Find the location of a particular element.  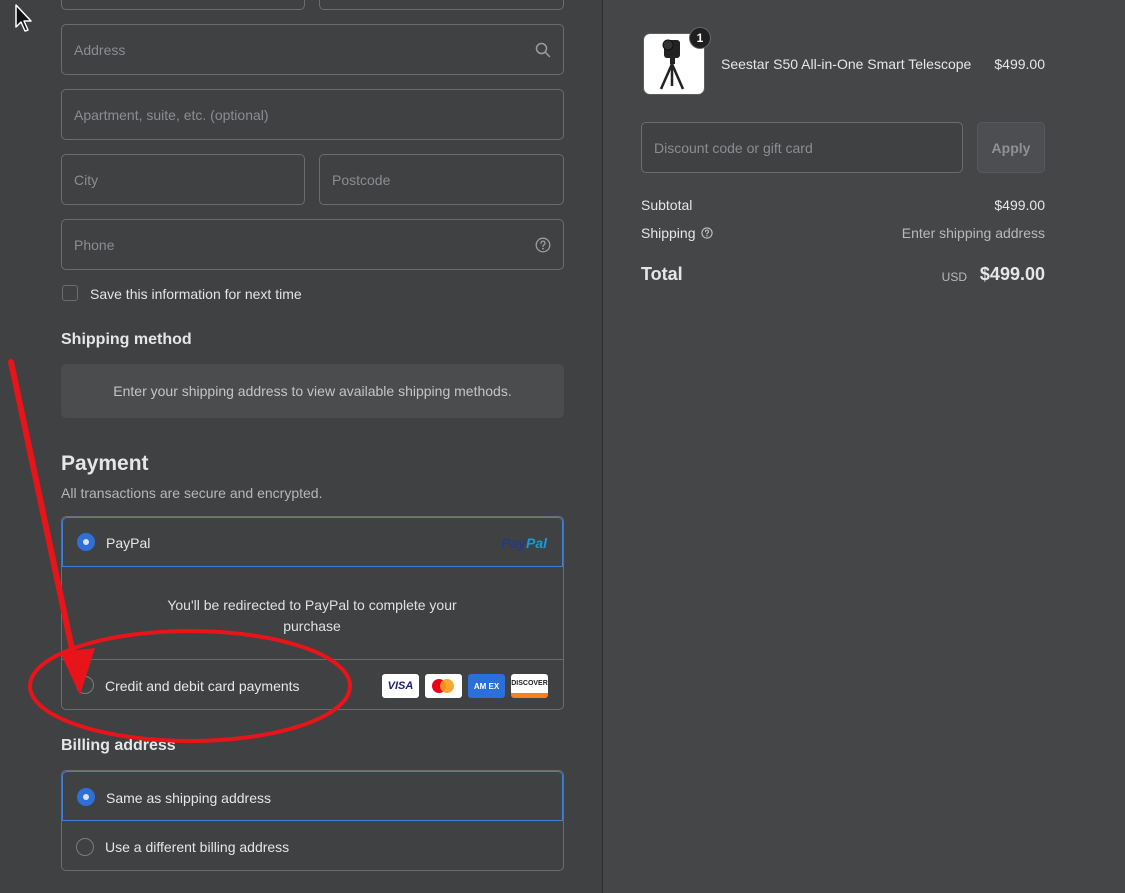

apartment-field: Apartment, suite, etc. (optional) is located at coordinates (312, 114).